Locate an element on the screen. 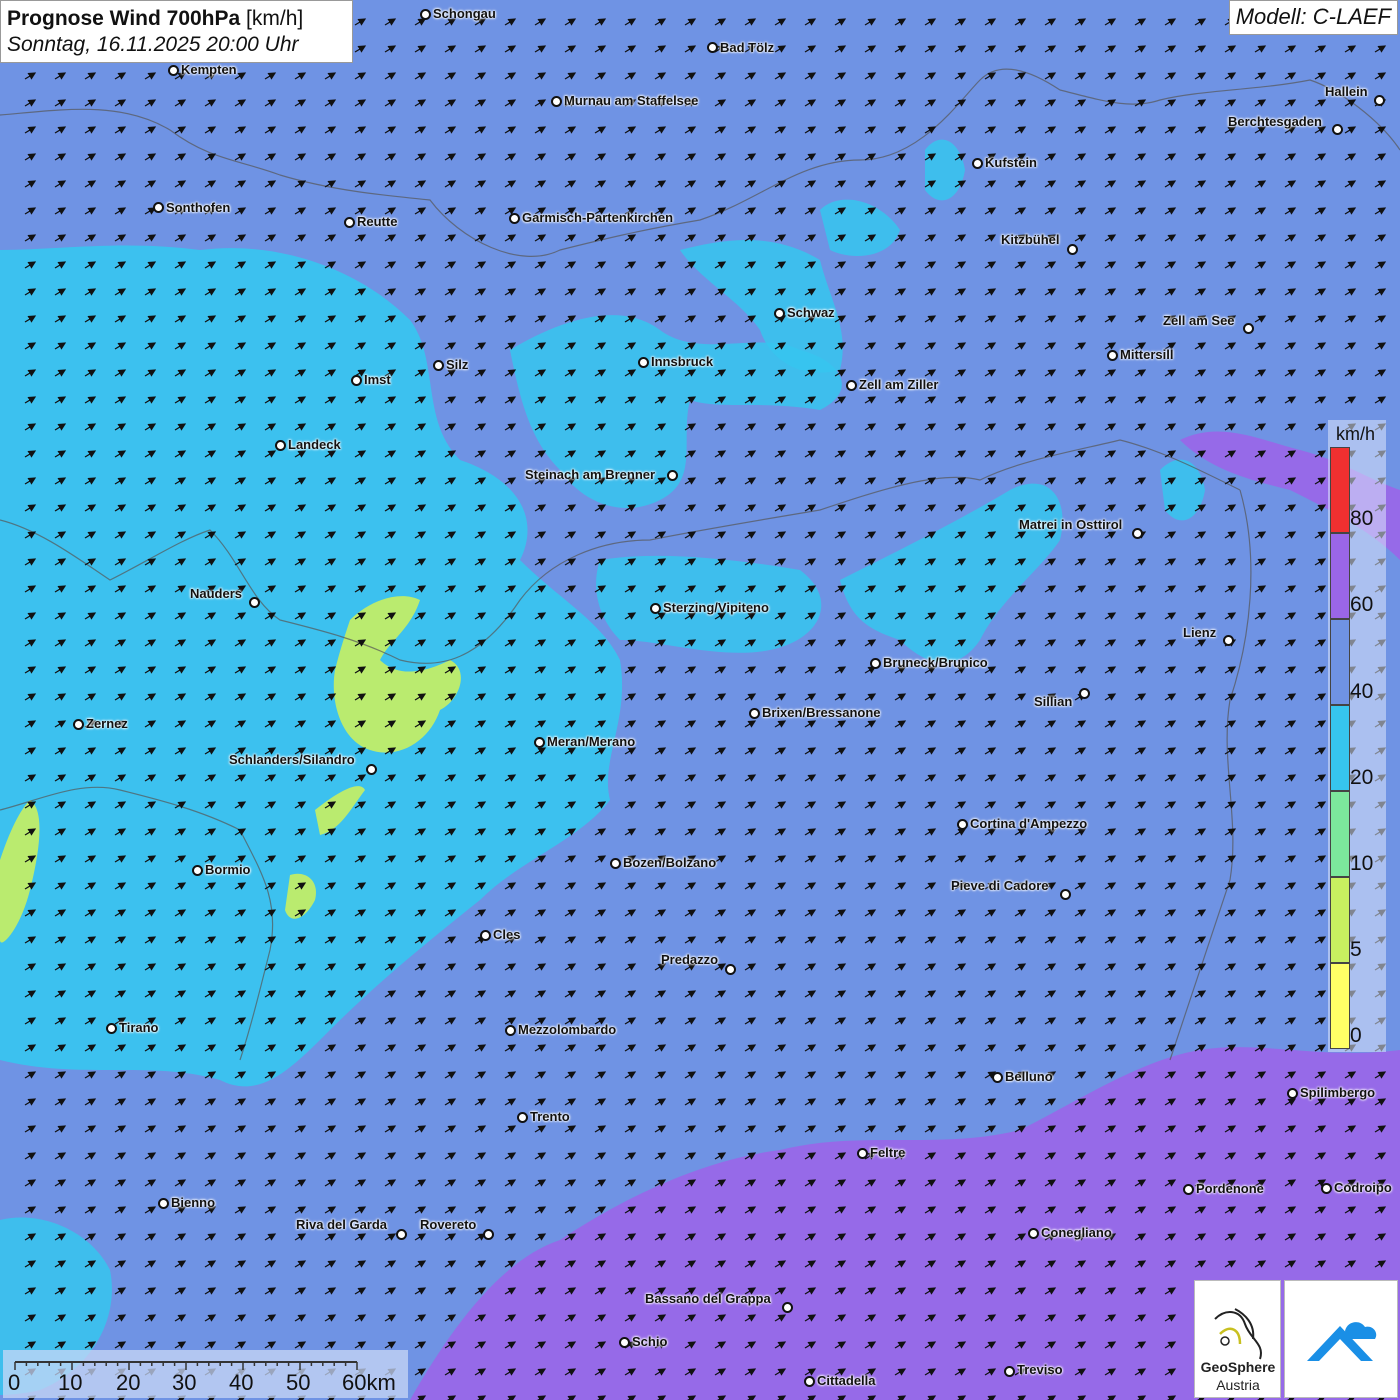 The height and width of the screenshot is (1400, 1400). city-label: Nauders is located at coordinates (216, 593).